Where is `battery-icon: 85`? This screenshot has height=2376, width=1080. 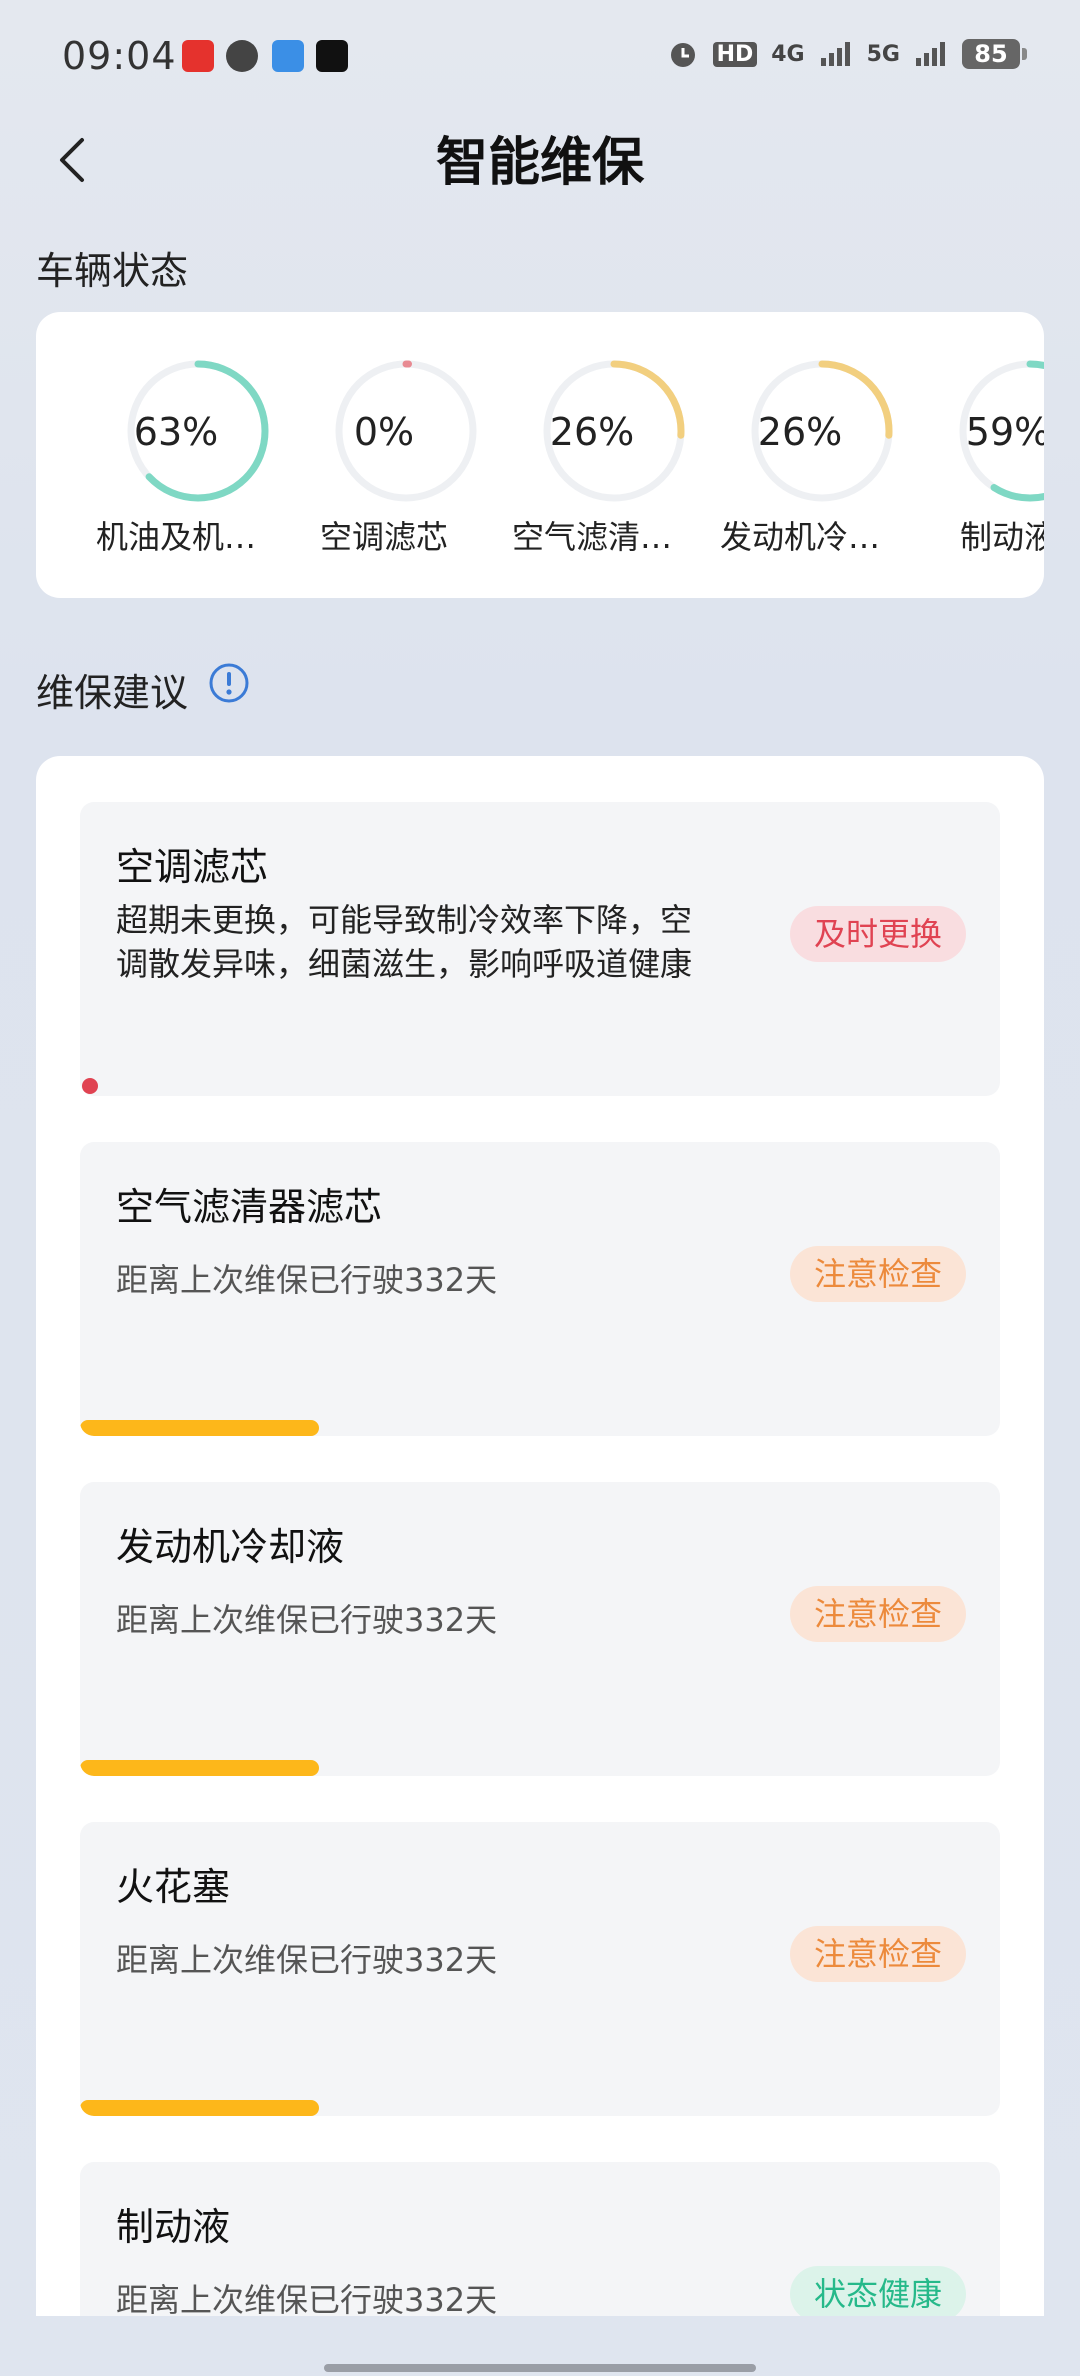
battery-icon: 85 is located at coordinates (994, 54).